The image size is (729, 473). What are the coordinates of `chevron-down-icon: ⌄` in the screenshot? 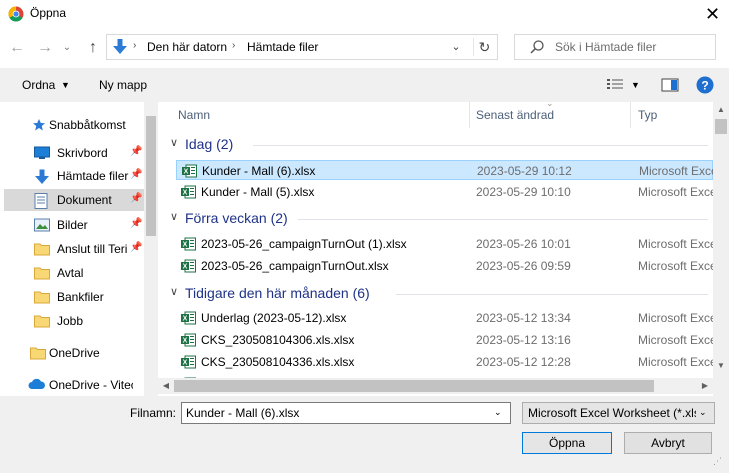 It's located at (498, 412).